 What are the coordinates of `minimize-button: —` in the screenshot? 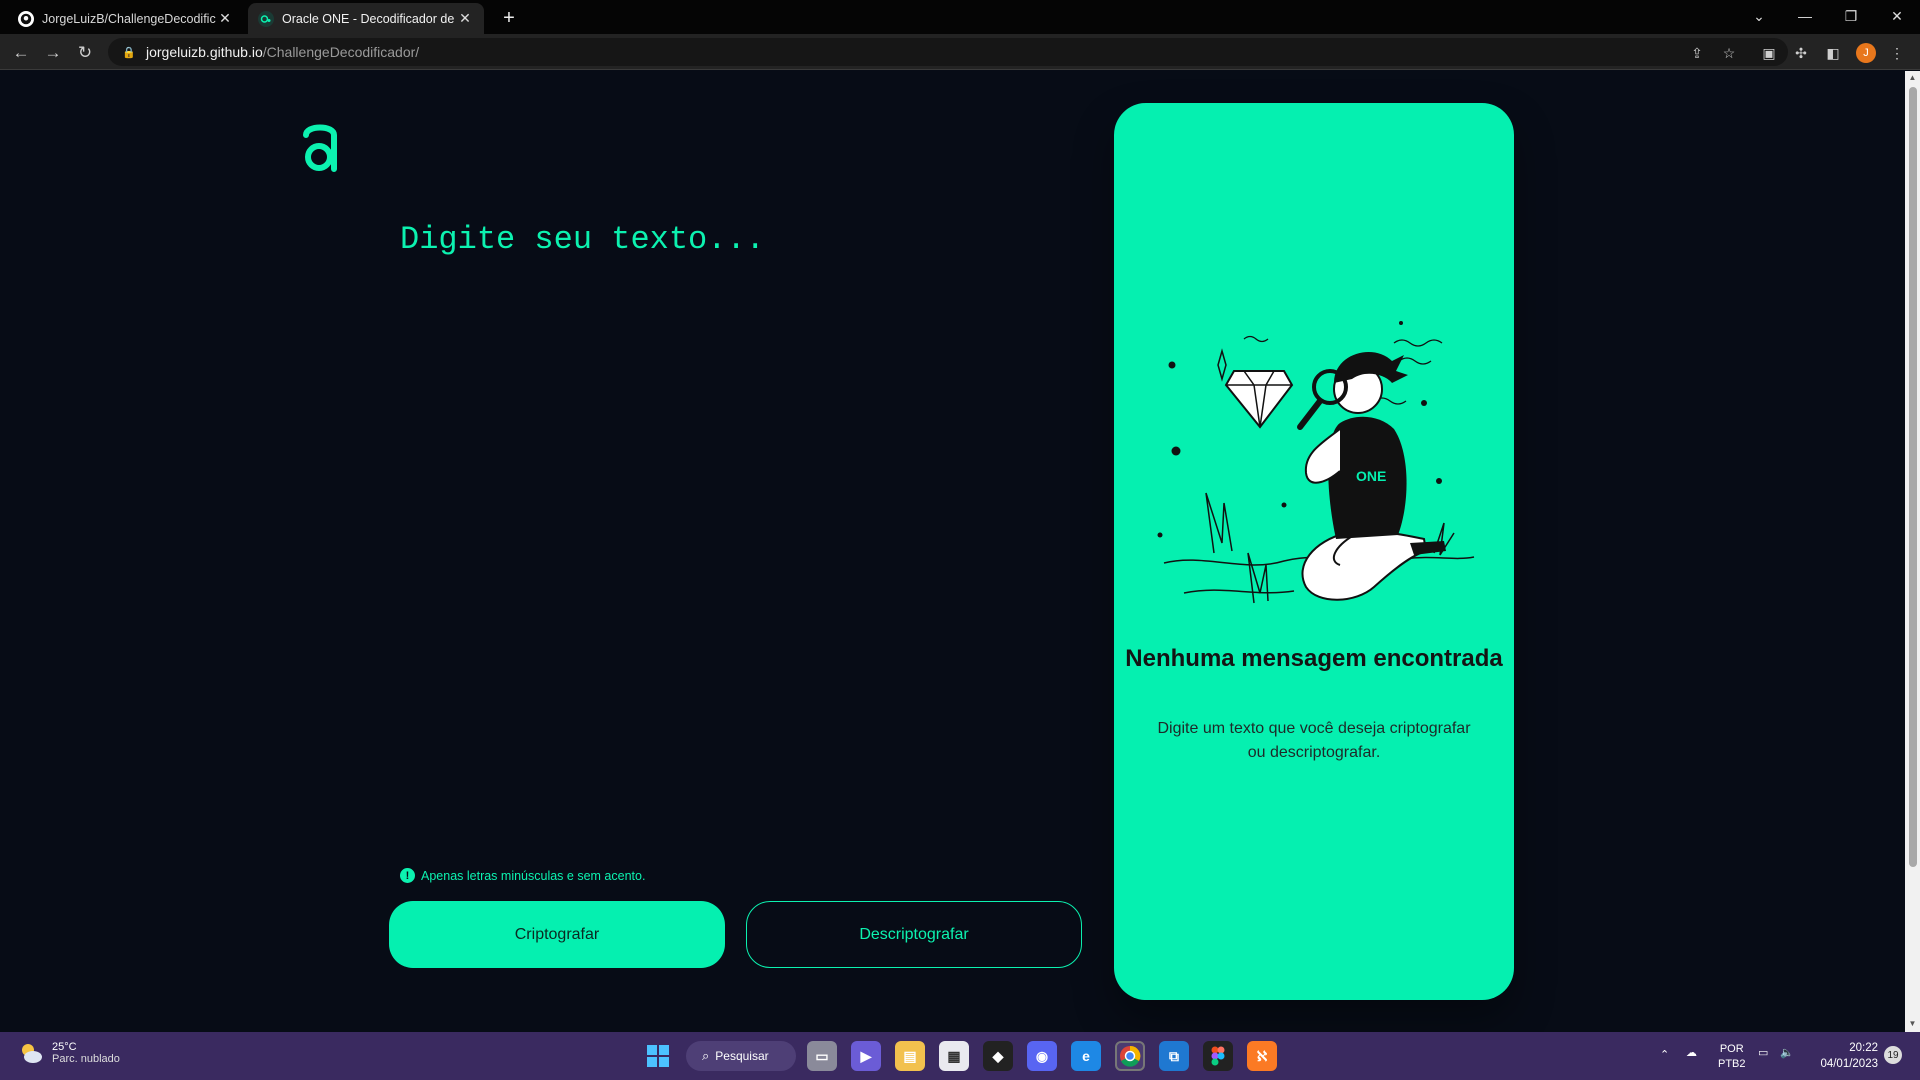 It's located at (1805, 16).